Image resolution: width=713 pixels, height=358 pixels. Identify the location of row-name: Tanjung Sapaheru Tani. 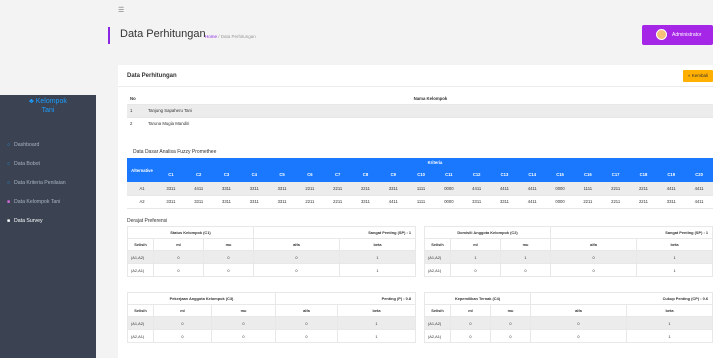
(429, 110).